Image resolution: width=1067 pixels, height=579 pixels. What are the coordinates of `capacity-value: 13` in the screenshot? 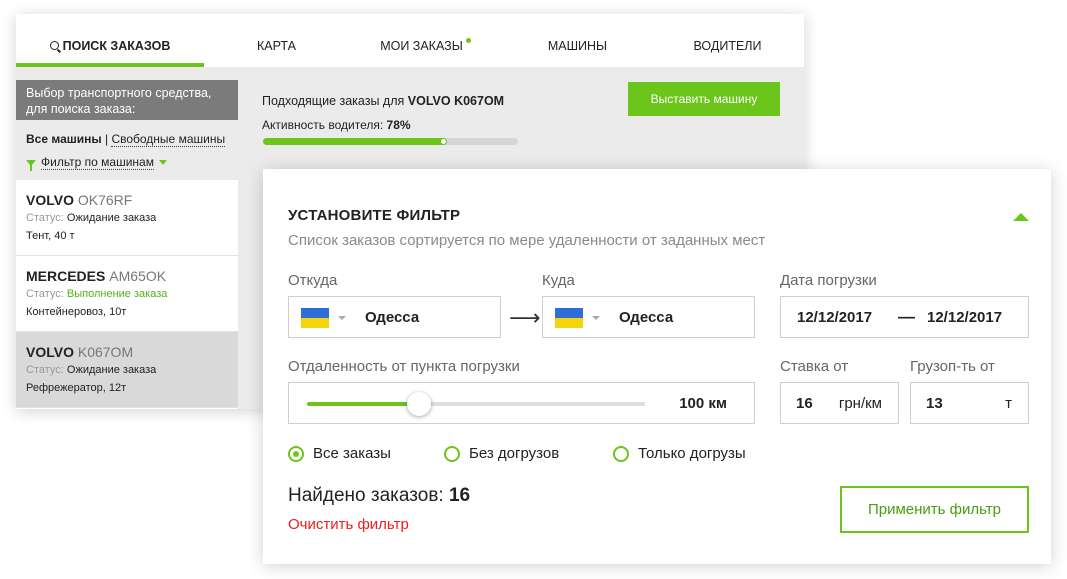 It's located at (934, 403).